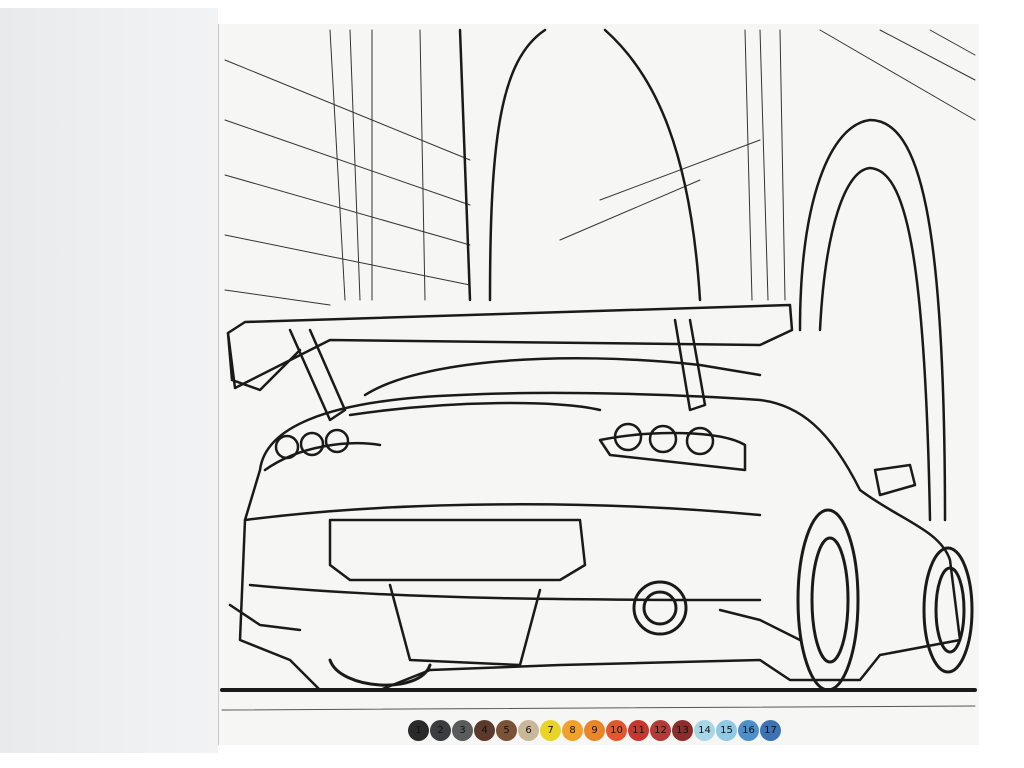 The width and height of the screenshot is (1024, 768). I want to click on side-mirror, so click(895, 480).